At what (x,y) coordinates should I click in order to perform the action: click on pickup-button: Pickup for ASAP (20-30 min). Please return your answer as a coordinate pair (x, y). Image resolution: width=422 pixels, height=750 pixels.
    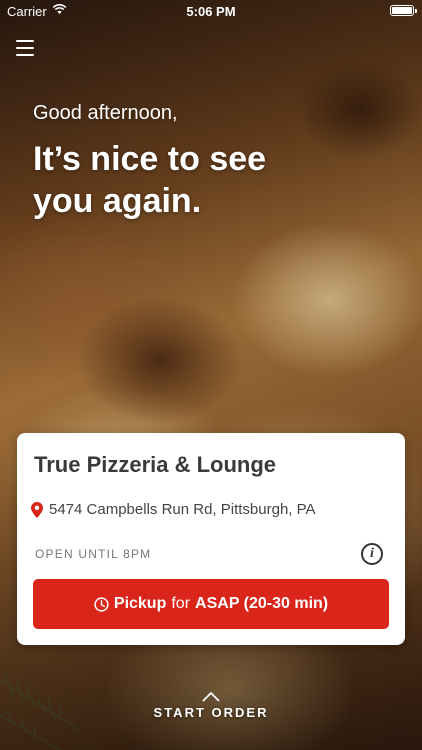
    Looking at the image, I should click on (211, 604).